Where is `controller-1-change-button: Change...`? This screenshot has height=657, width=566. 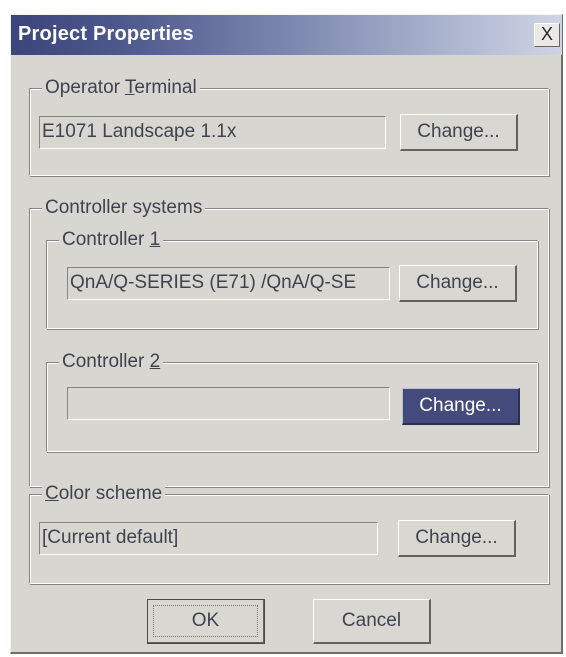
controller-1-change-button: Change... is located at coordinates (458, 283).